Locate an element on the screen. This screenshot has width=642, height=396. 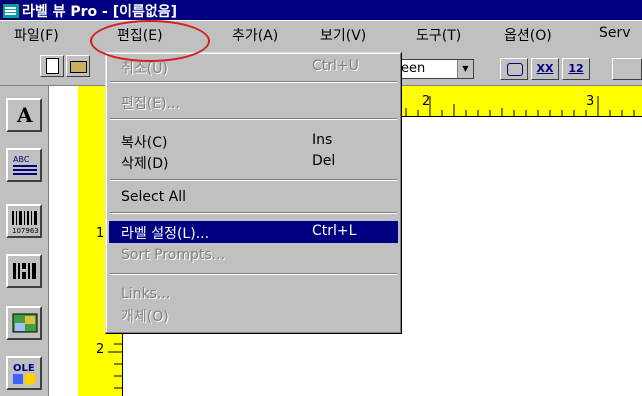
font-style-label: XX is located at coordinates (545, 68).